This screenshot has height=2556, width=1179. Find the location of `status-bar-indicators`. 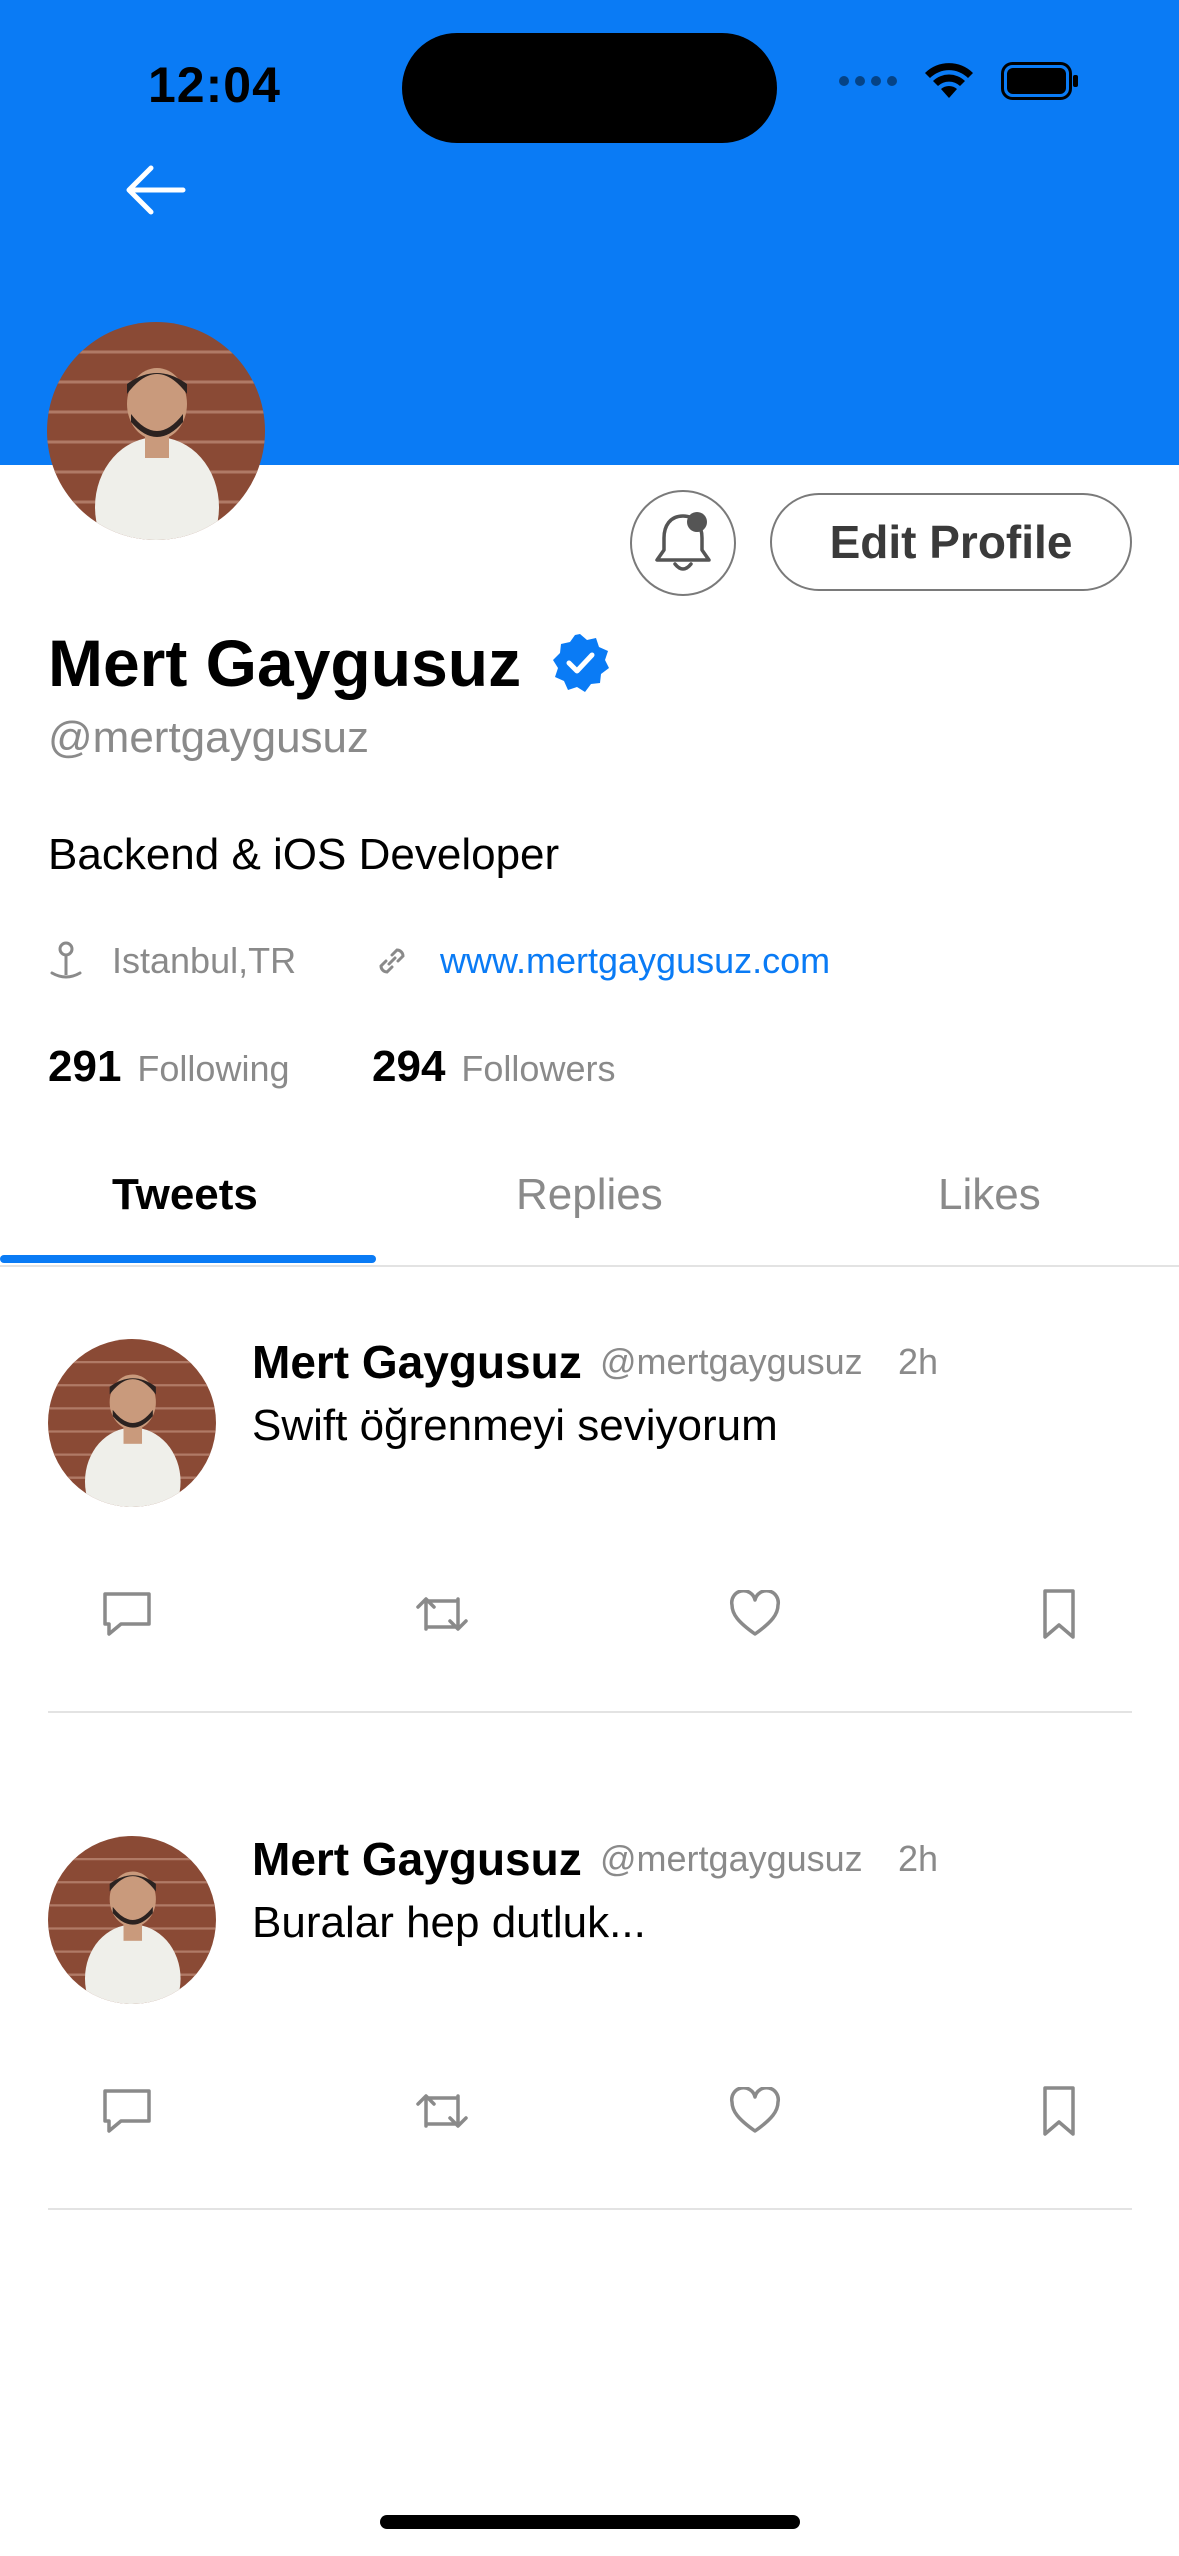

status-bar-indicators is located at coordinates (959, 81).